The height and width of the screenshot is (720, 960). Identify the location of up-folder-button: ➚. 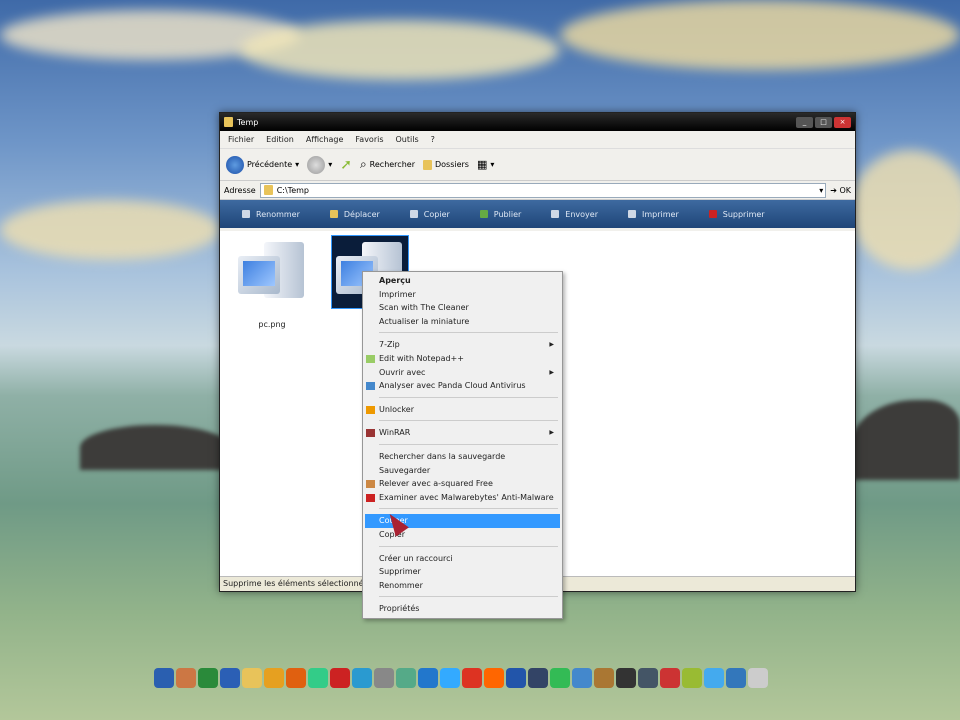
(346, 165).